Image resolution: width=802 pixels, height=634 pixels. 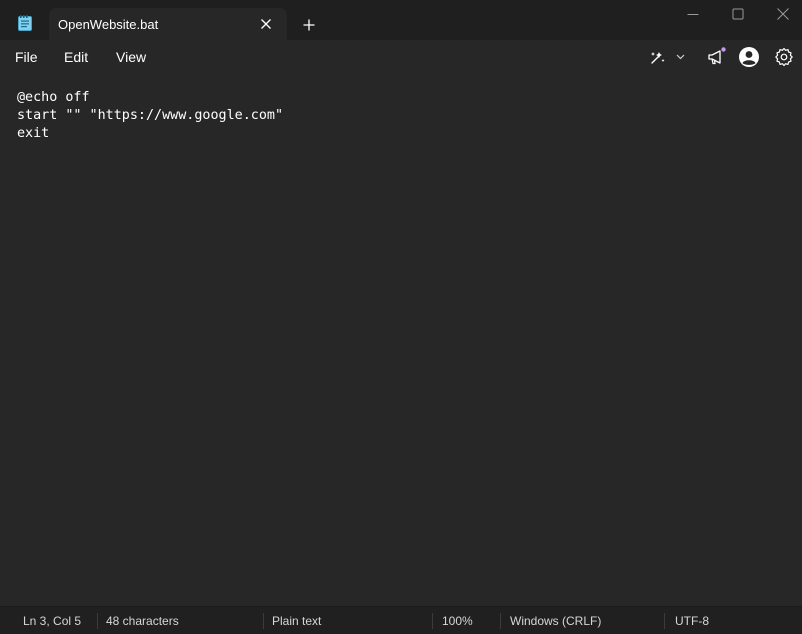 I want to click on menu-bar: File Edit View, so click(x=401, y=56).